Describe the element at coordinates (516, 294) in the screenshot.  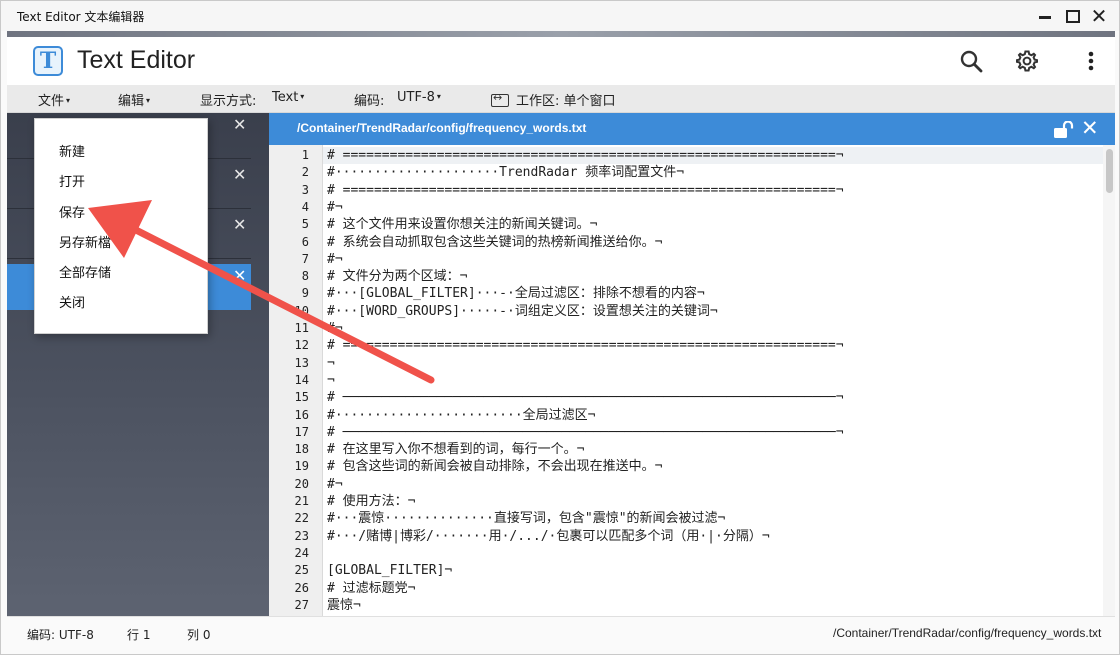
I see `code-line: #···[GLOBAL_FILTER]···-·全局过滤区：排除不想看的内容¬` at that location.